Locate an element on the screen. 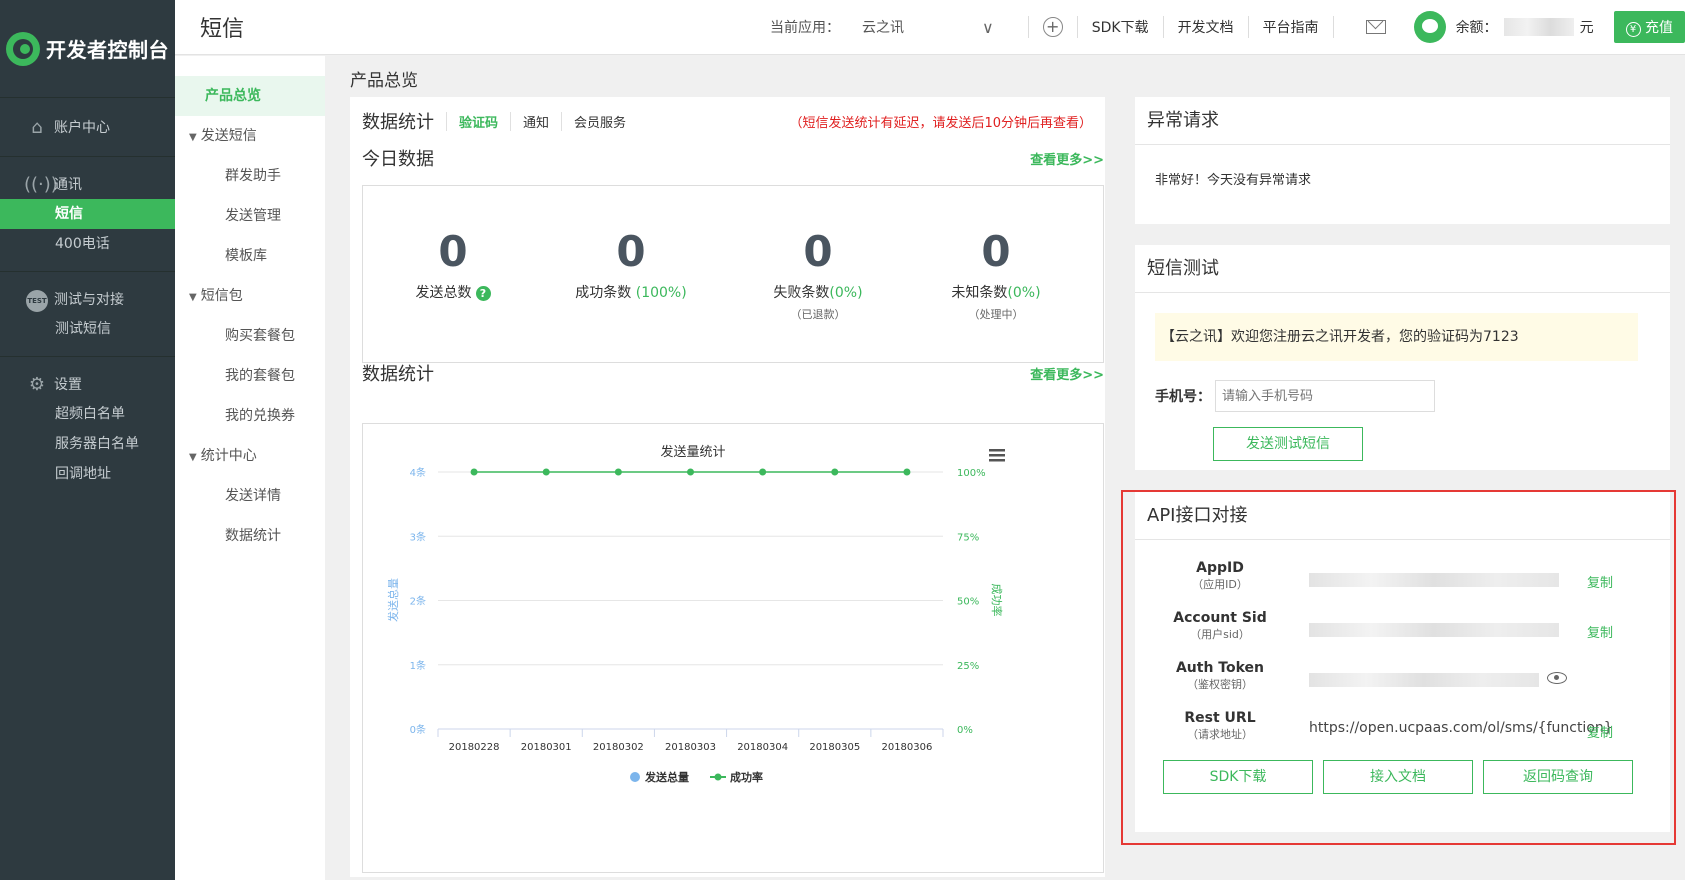 The height and width of the screenshot is (880, 1685). sidebar-item-callback: 回调地址 is located at coordinates (87, 474).